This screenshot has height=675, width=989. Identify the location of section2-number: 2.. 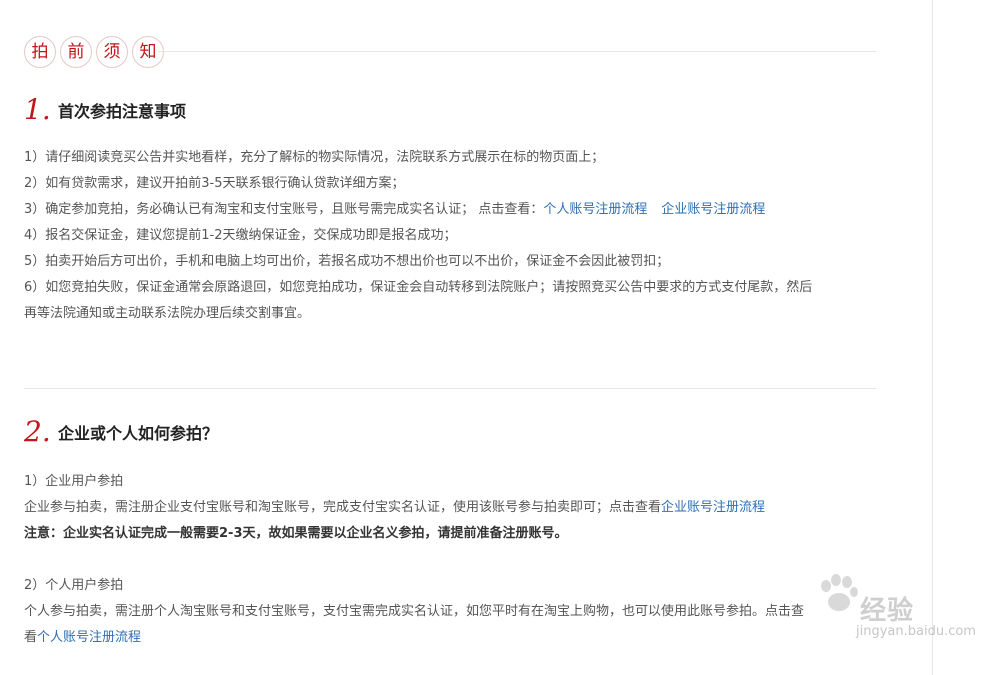
(37, 431).